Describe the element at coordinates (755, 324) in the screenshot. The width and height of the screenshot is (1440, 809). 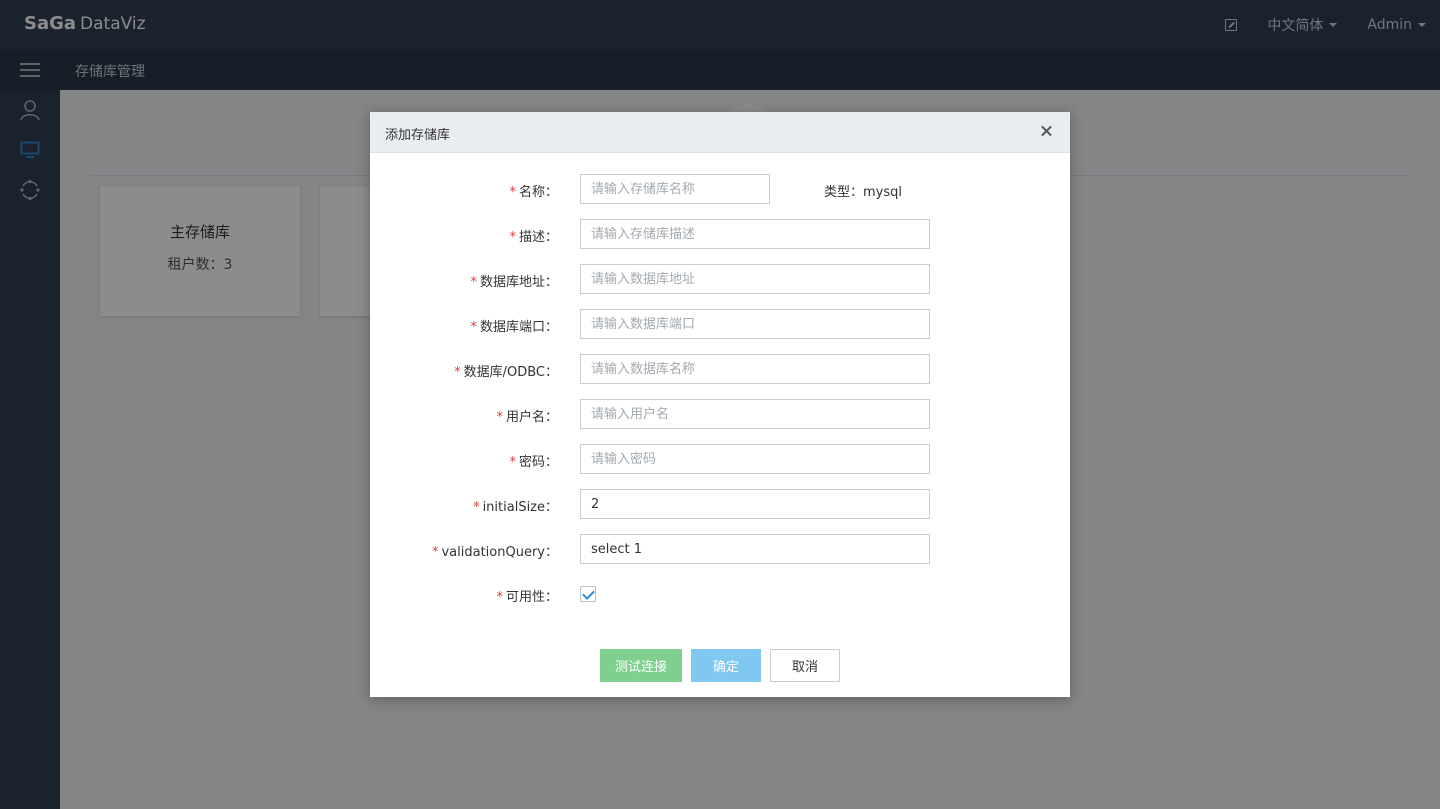
I see `db-port-input` at that location.